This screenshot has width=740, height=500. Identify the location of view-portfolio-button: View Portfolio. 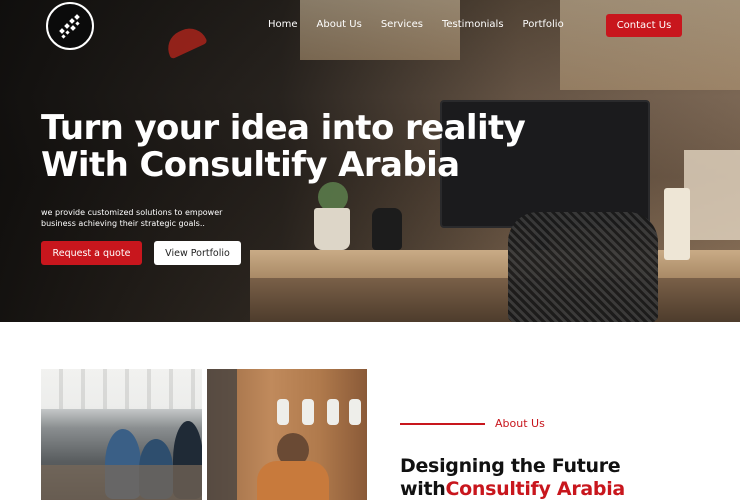
(197, 253).